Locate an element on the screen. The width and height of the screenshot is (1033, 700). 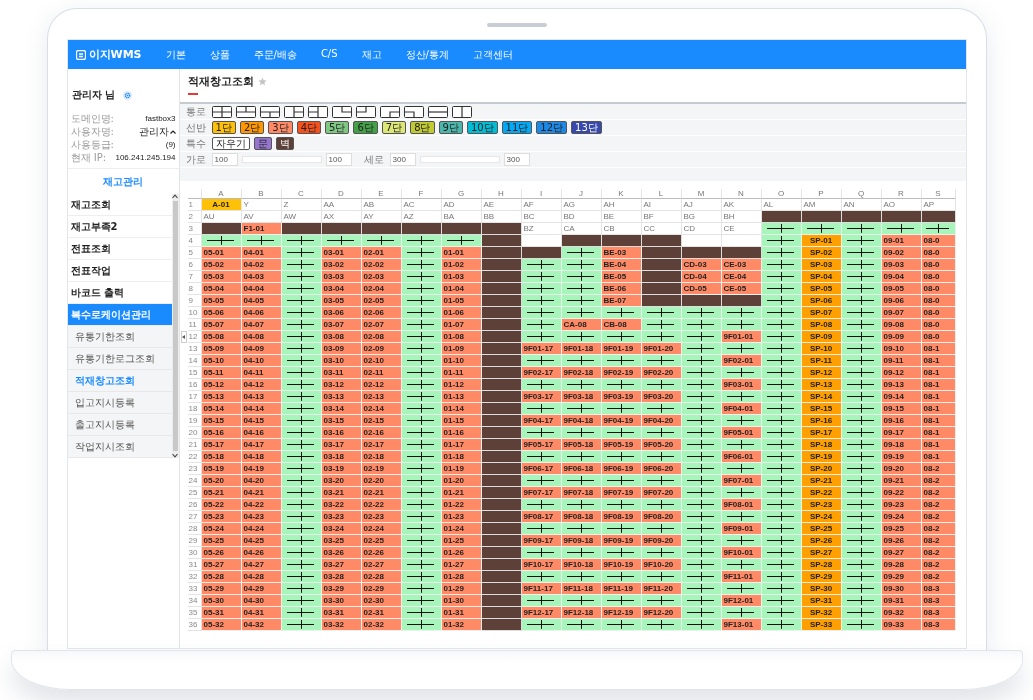
location-cell: 9F05-20 is located at coordinates (661, 445).